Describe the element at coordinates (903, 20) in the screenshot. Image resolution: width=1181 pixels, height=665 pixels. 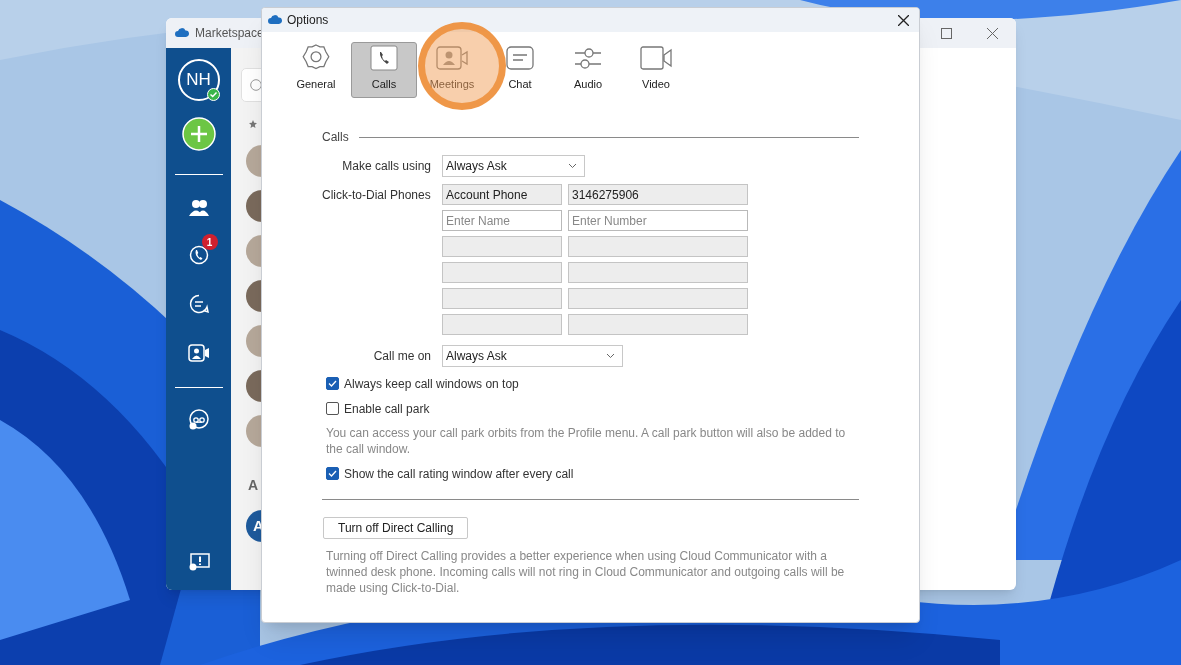
I see `close-icon` at that location.